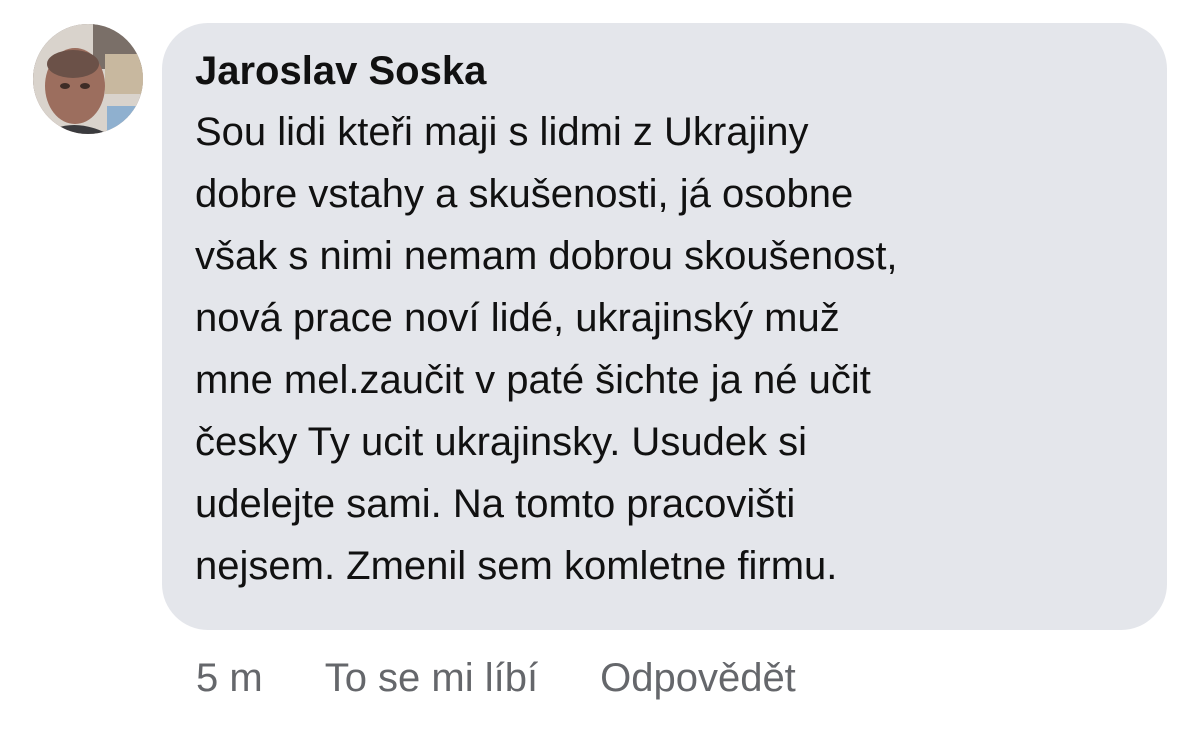 The width and height of the screenshot is (1200, 740). I want to click on comment-timestamp: 5 m, so click(229, 678).